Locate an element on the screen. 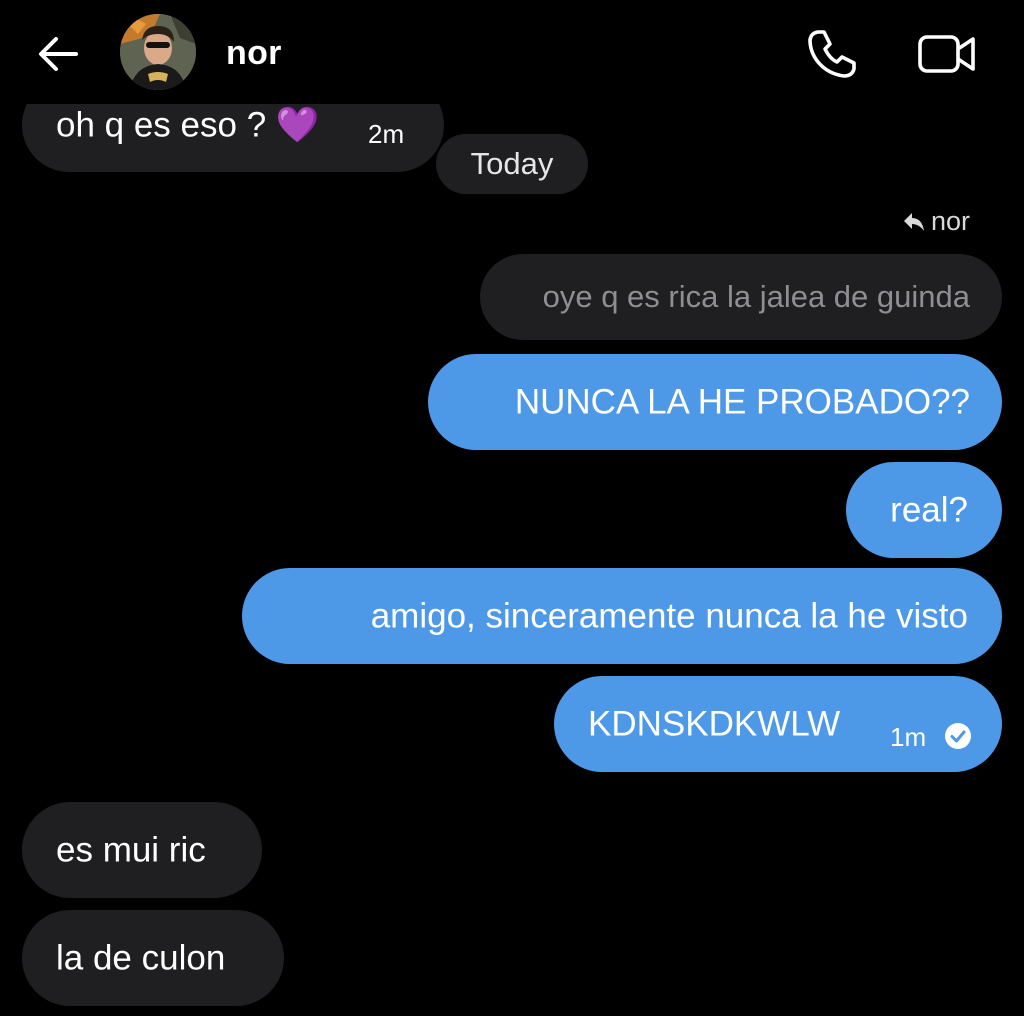 Image resolution: width=1024 pixels, height=1016 pixels. voice-call-button is located at coordinates (832, 54).